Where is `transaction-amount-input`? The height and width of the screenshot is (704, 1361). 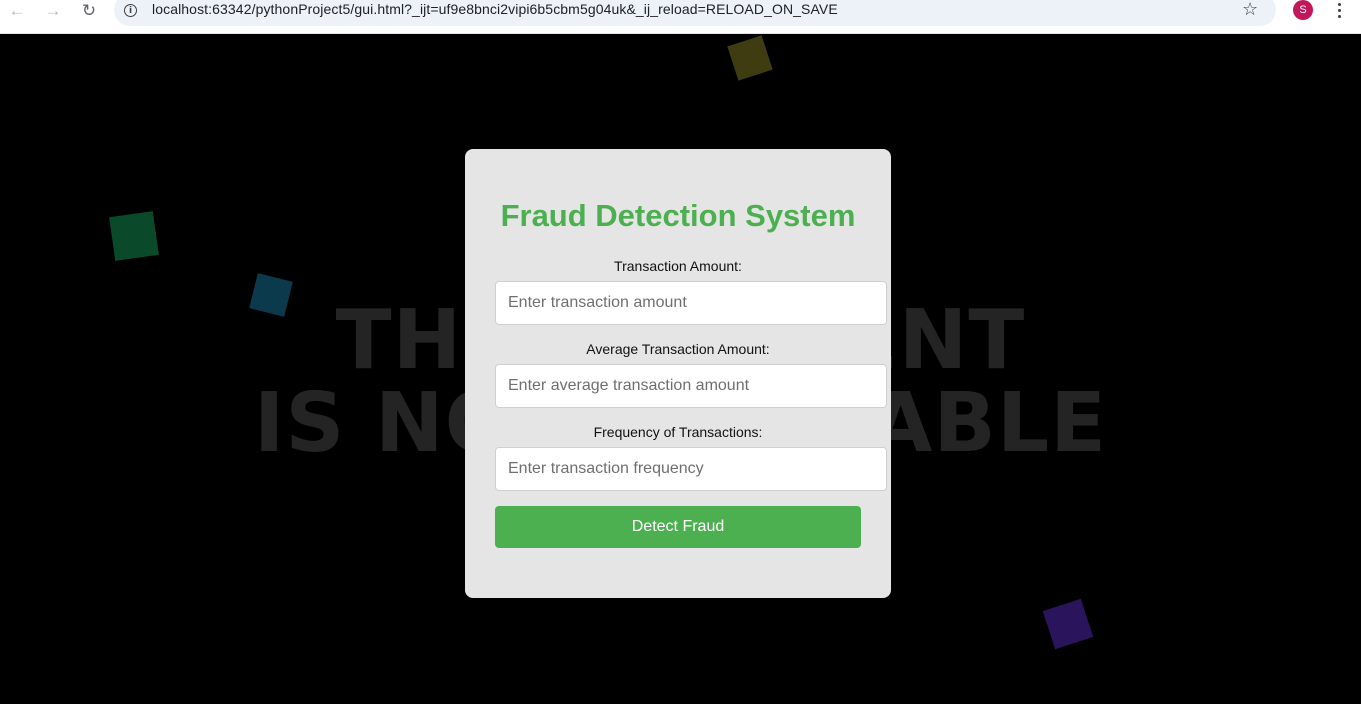 transaction-amount-input is located at coordinates (691, 303).